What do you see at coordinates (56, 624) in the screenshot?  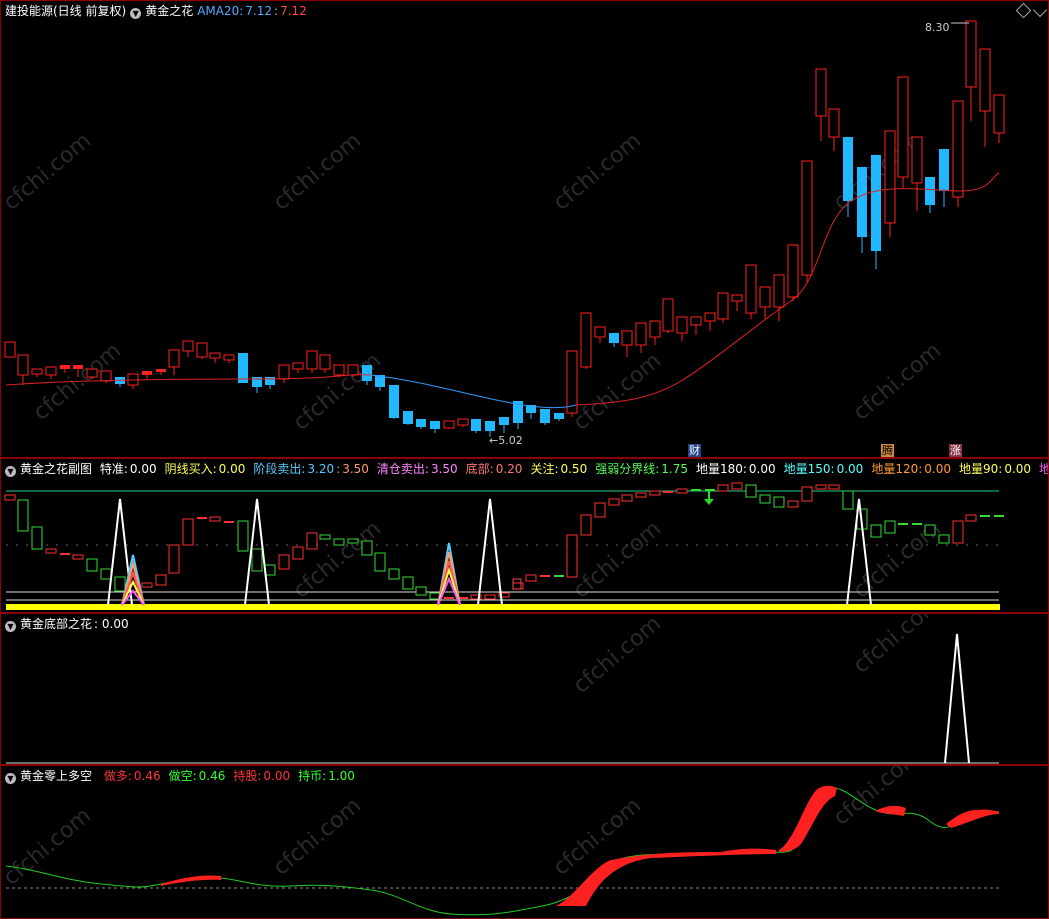 I see `subchart2-title: 黄金底部之花` at bounding box center [56, 624].